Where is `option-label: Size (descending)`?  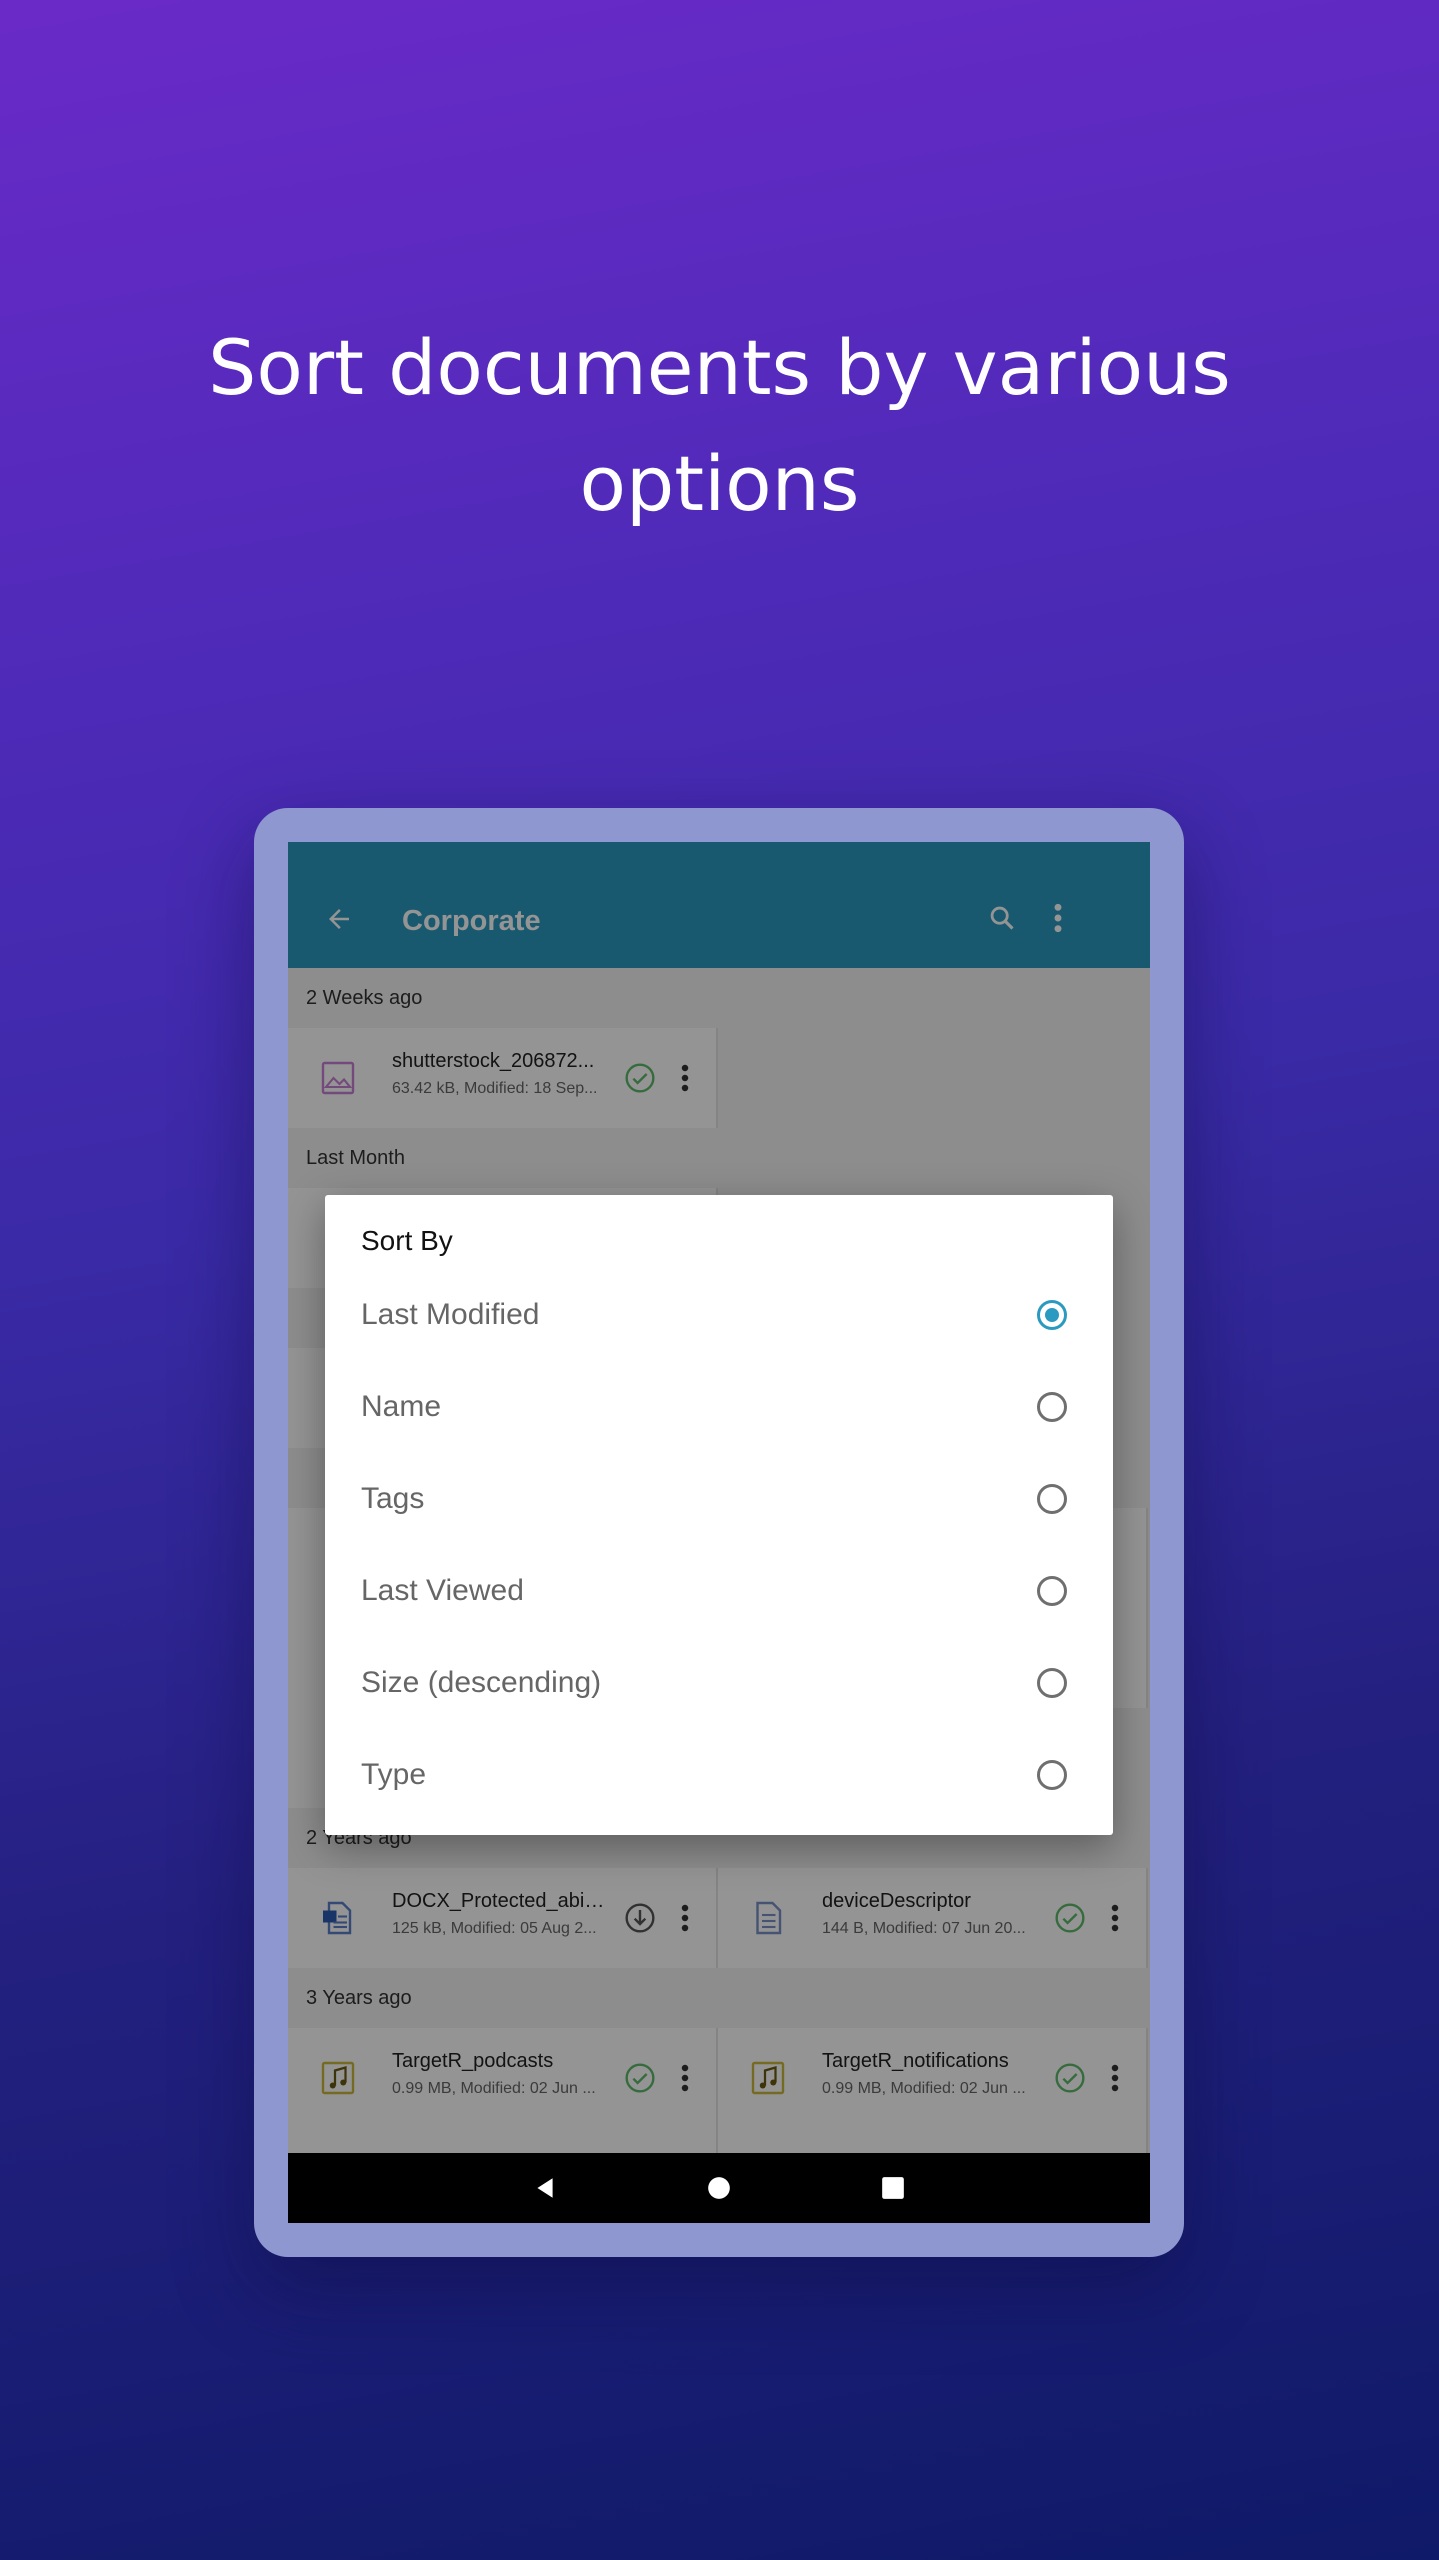
option-label: Size (descending) is located at coordinates (481, 1682).